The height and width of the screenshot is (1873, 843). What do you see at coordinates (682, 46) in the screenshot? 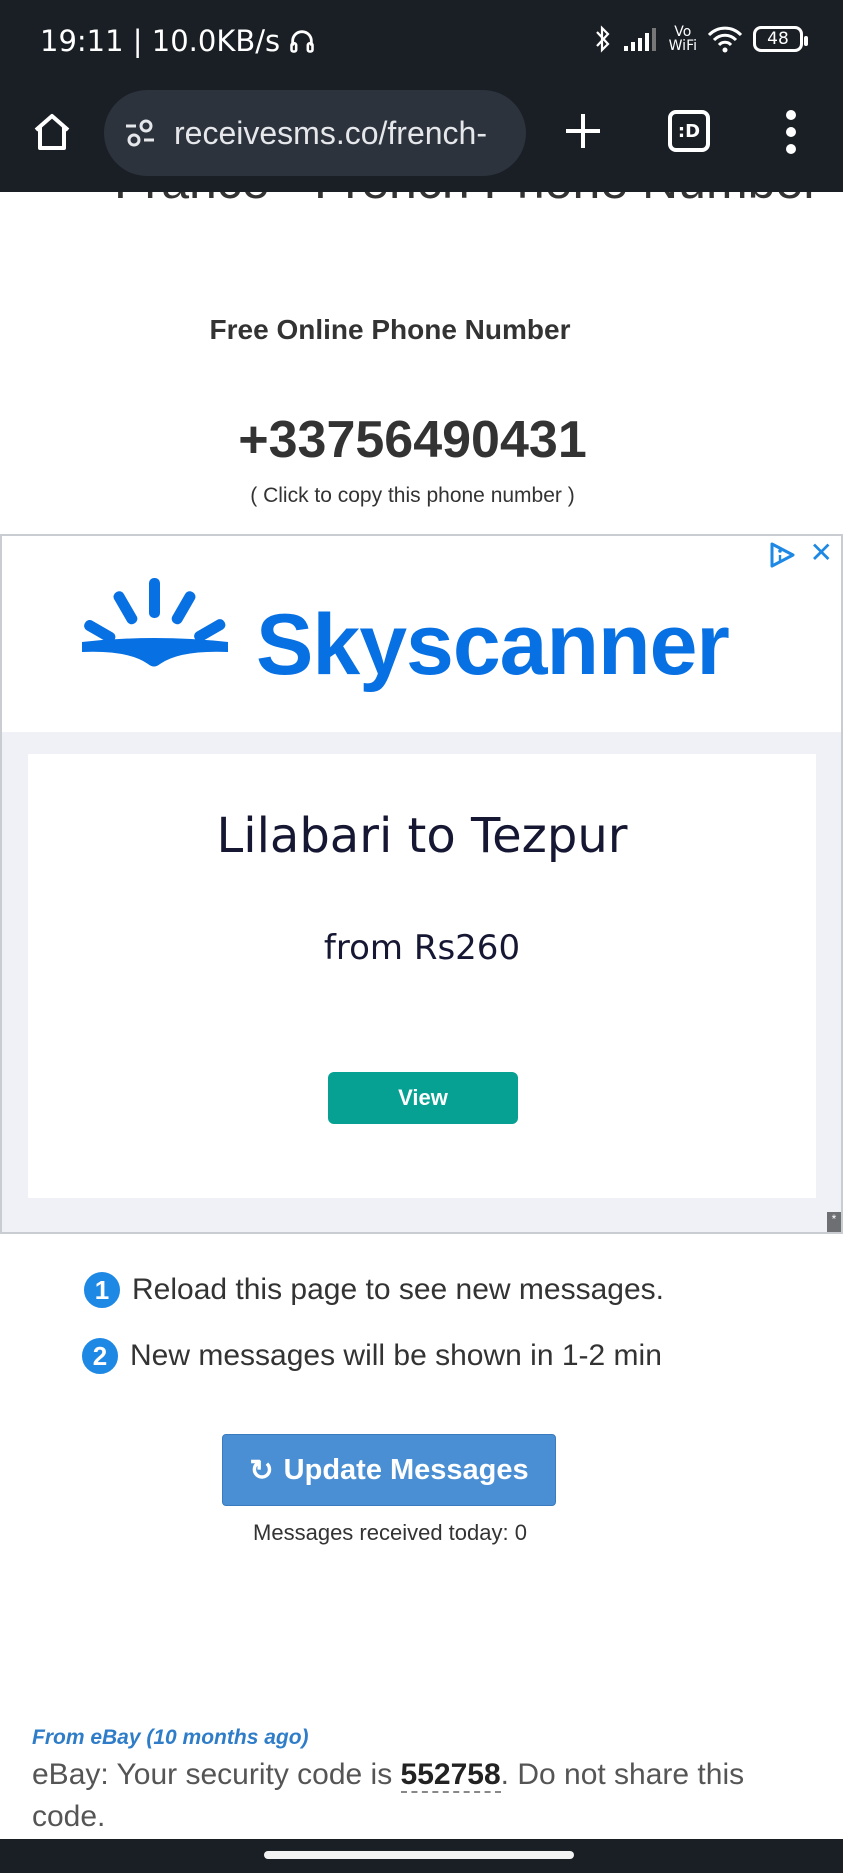
I see `vowifi-bottom: WiFi` at bounding box center [682, 46].